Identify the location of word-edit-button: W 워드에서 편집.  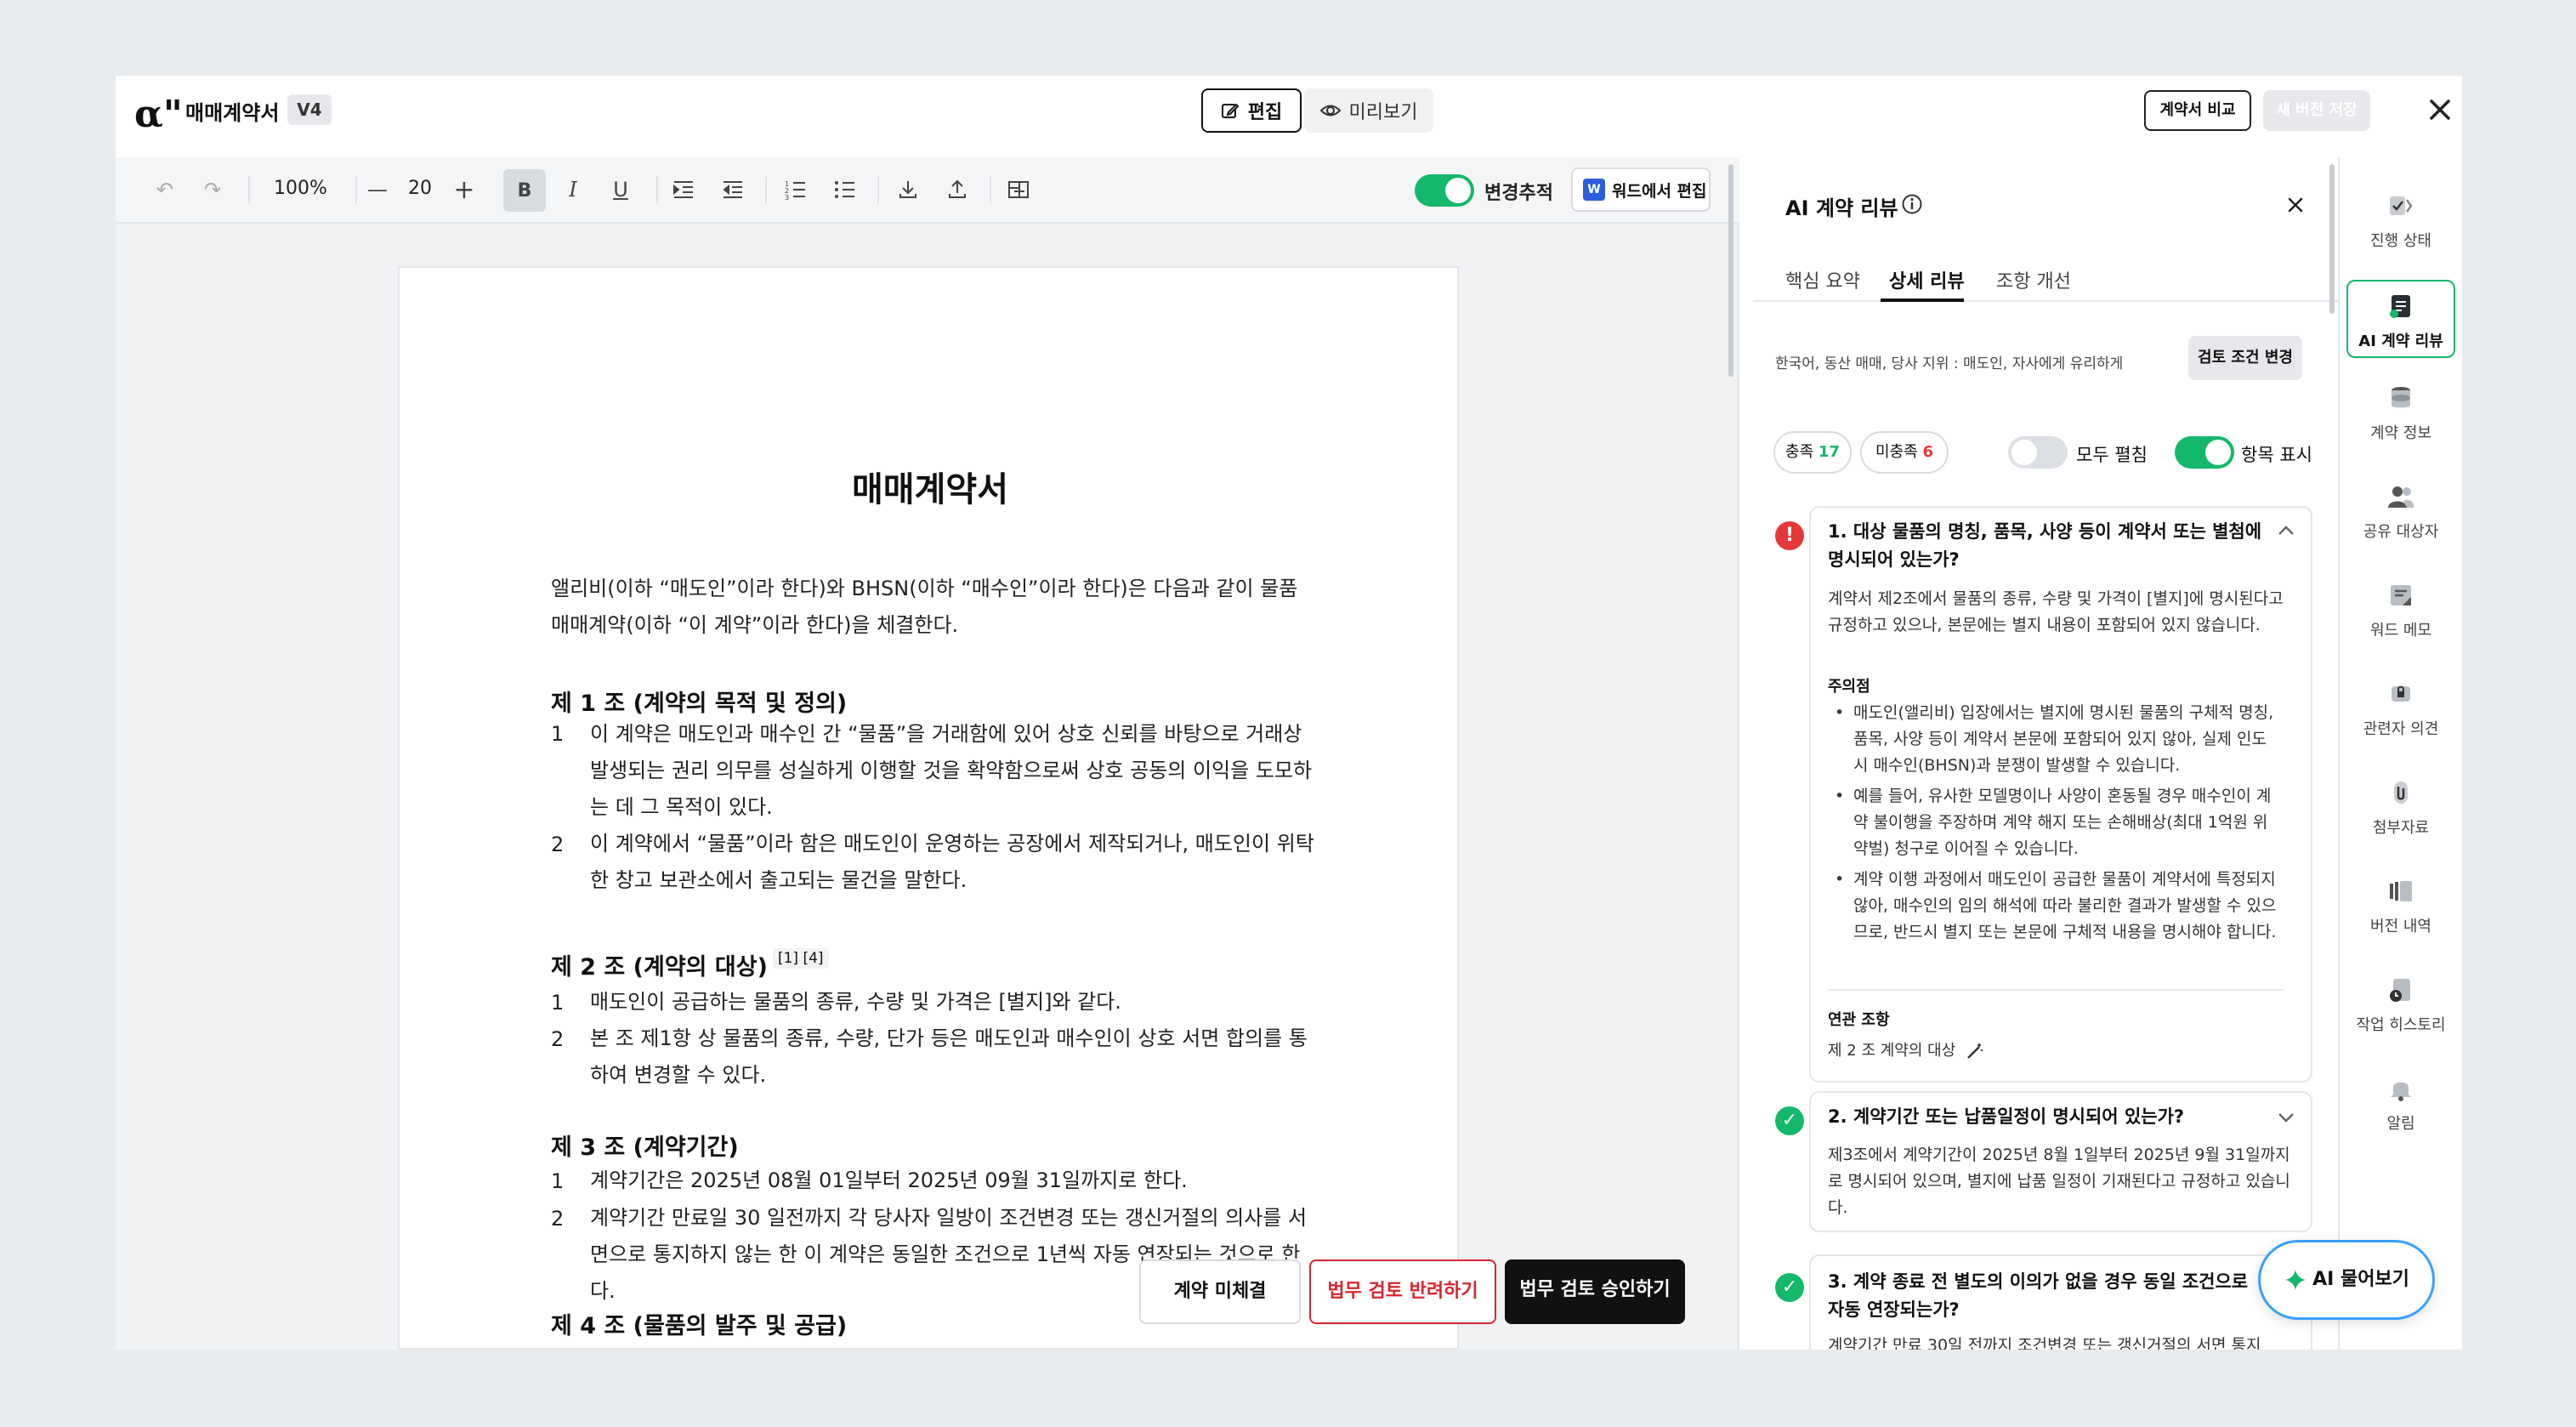
(1641, 190).